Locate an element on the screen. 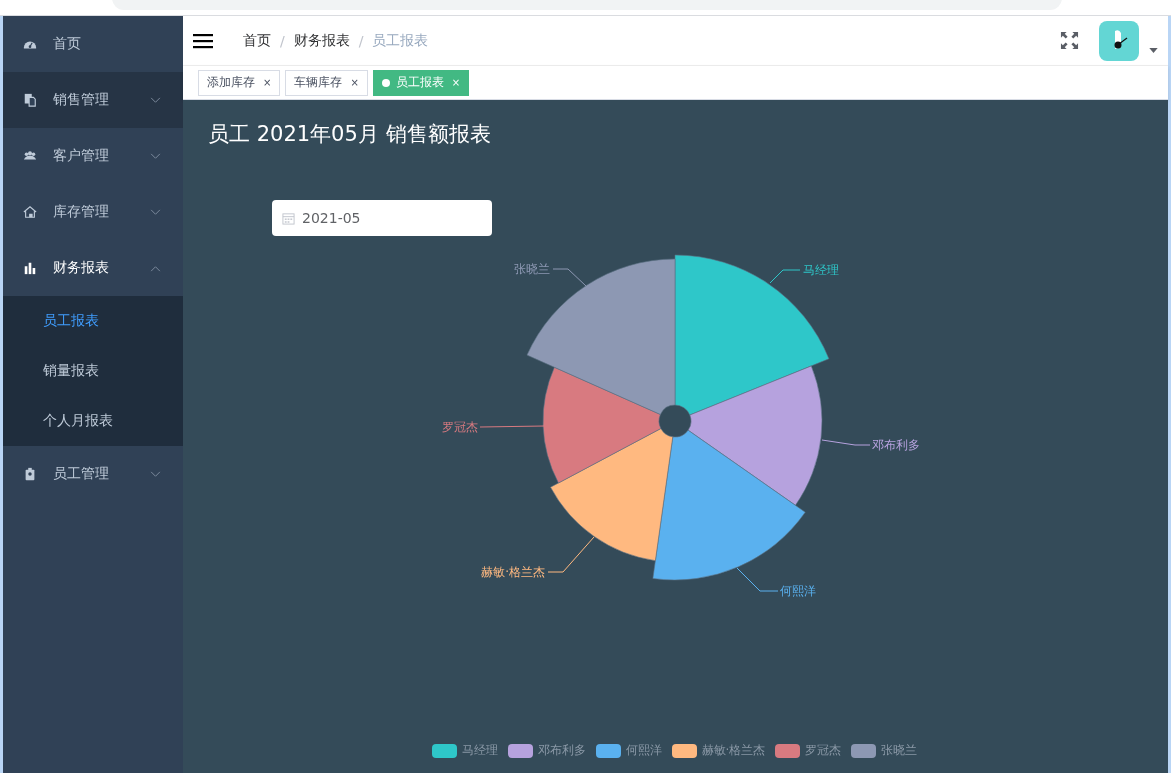 This screenshot has width=1171, height=773. breadcrumb-item: 首页 is located at coordinates (257, 40).